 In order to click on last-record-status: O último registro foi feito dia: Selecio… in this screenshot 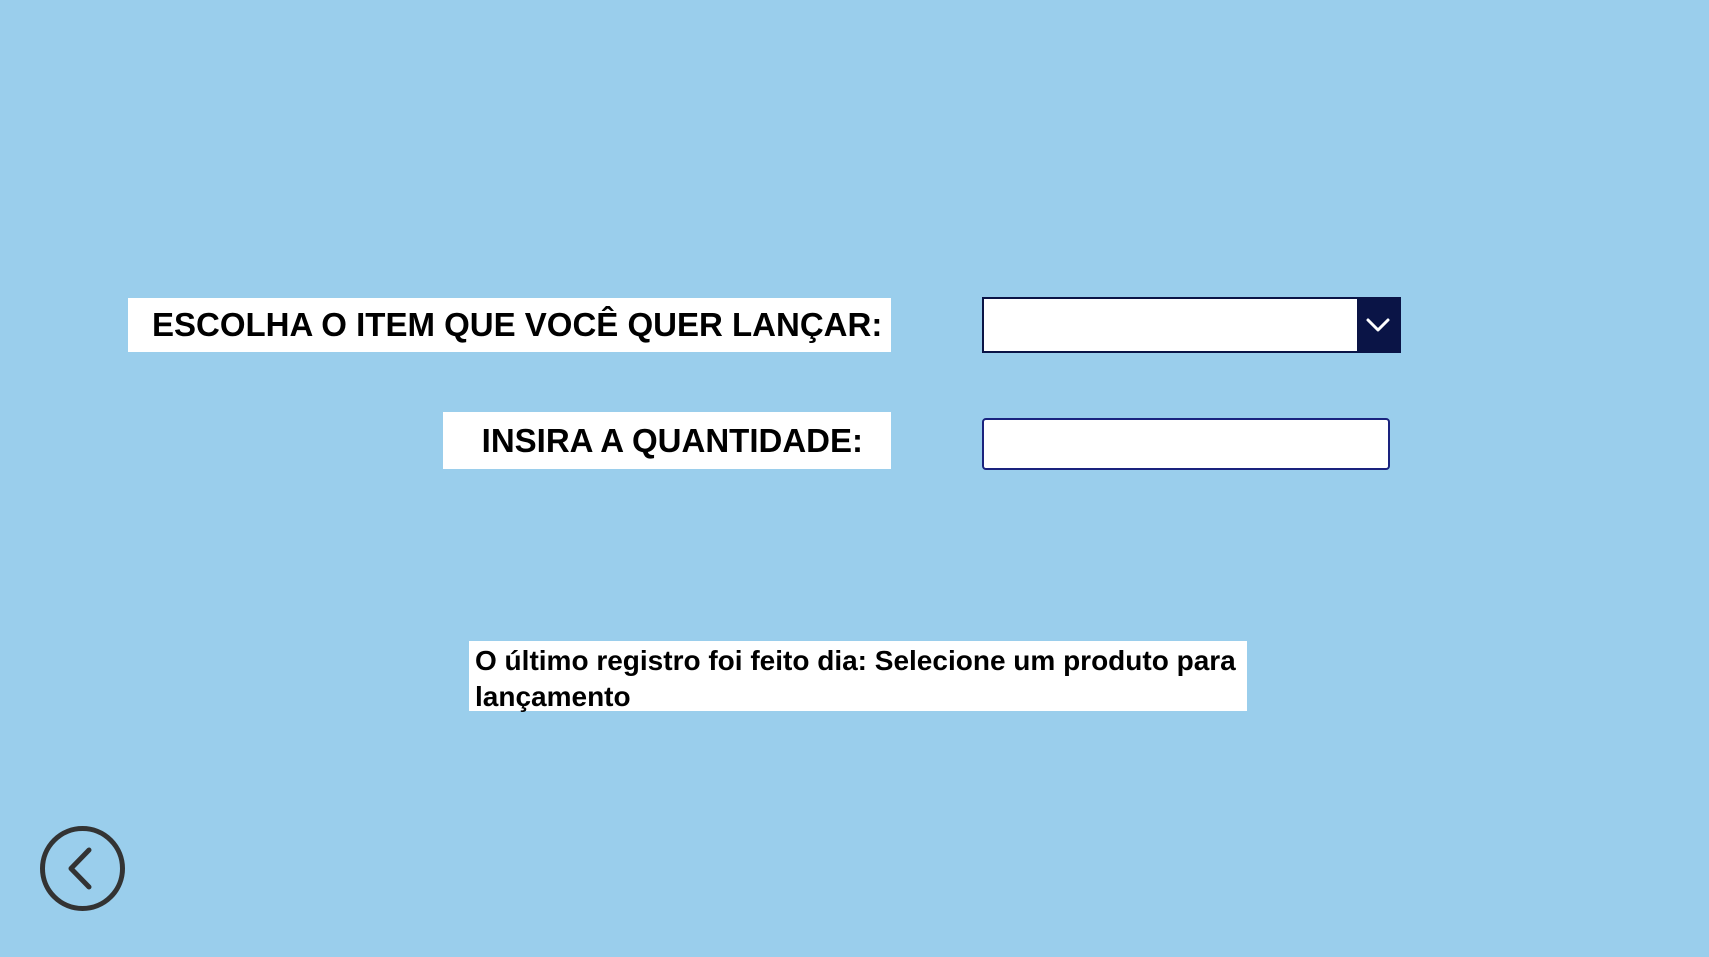, I will do `click(858, 676)`.